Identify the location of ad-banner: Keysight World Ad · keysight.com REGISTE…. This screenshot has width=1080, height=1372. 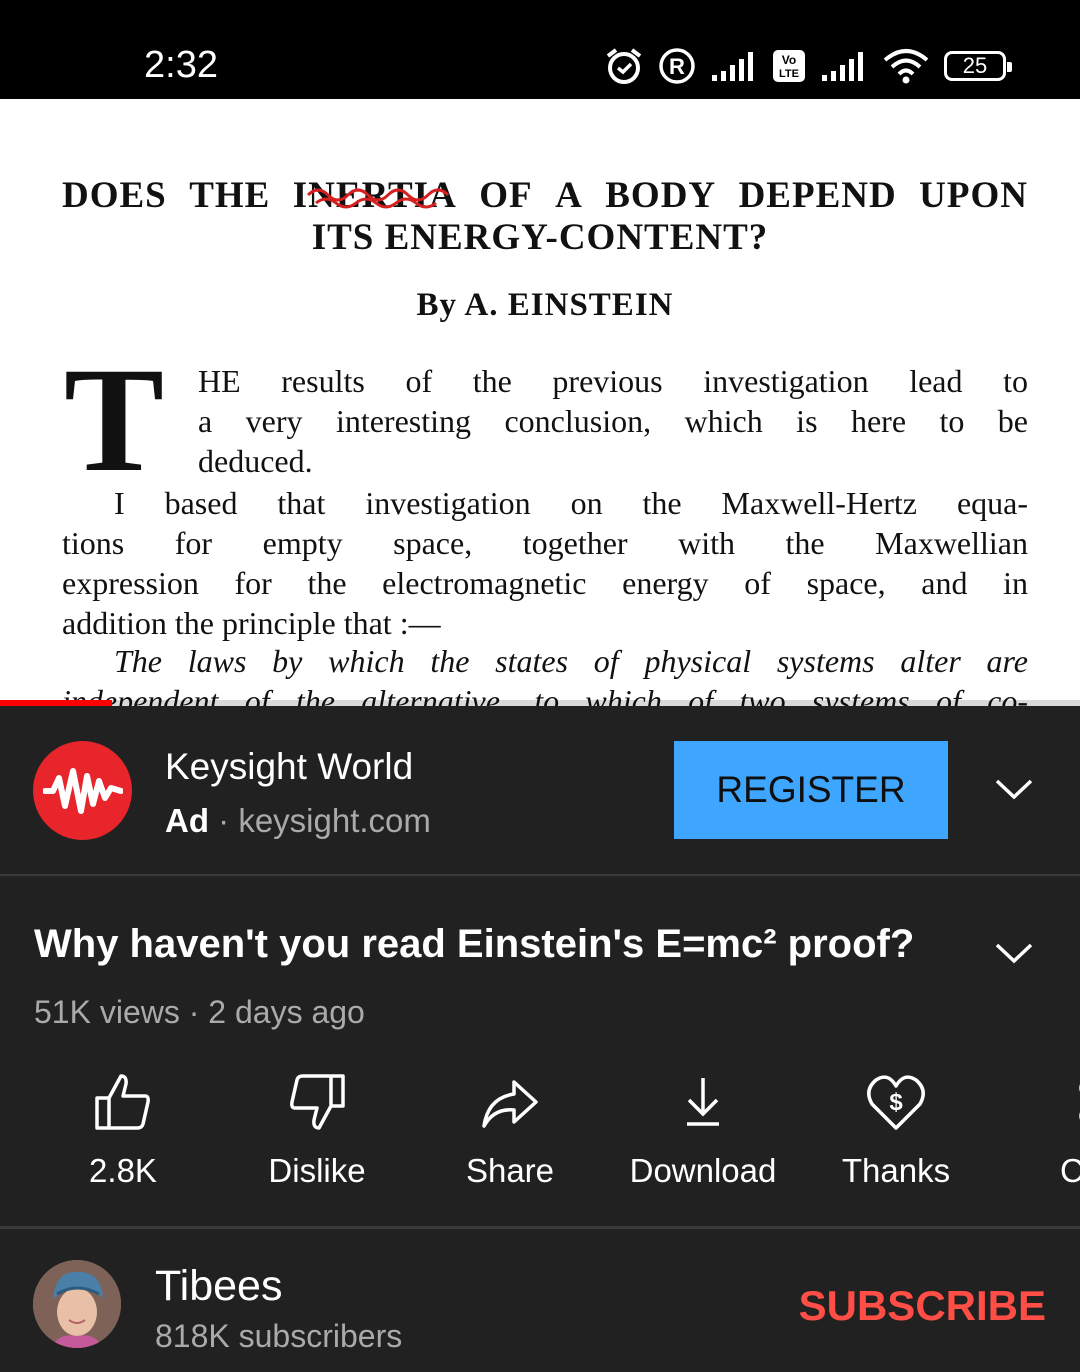
(540, 791).